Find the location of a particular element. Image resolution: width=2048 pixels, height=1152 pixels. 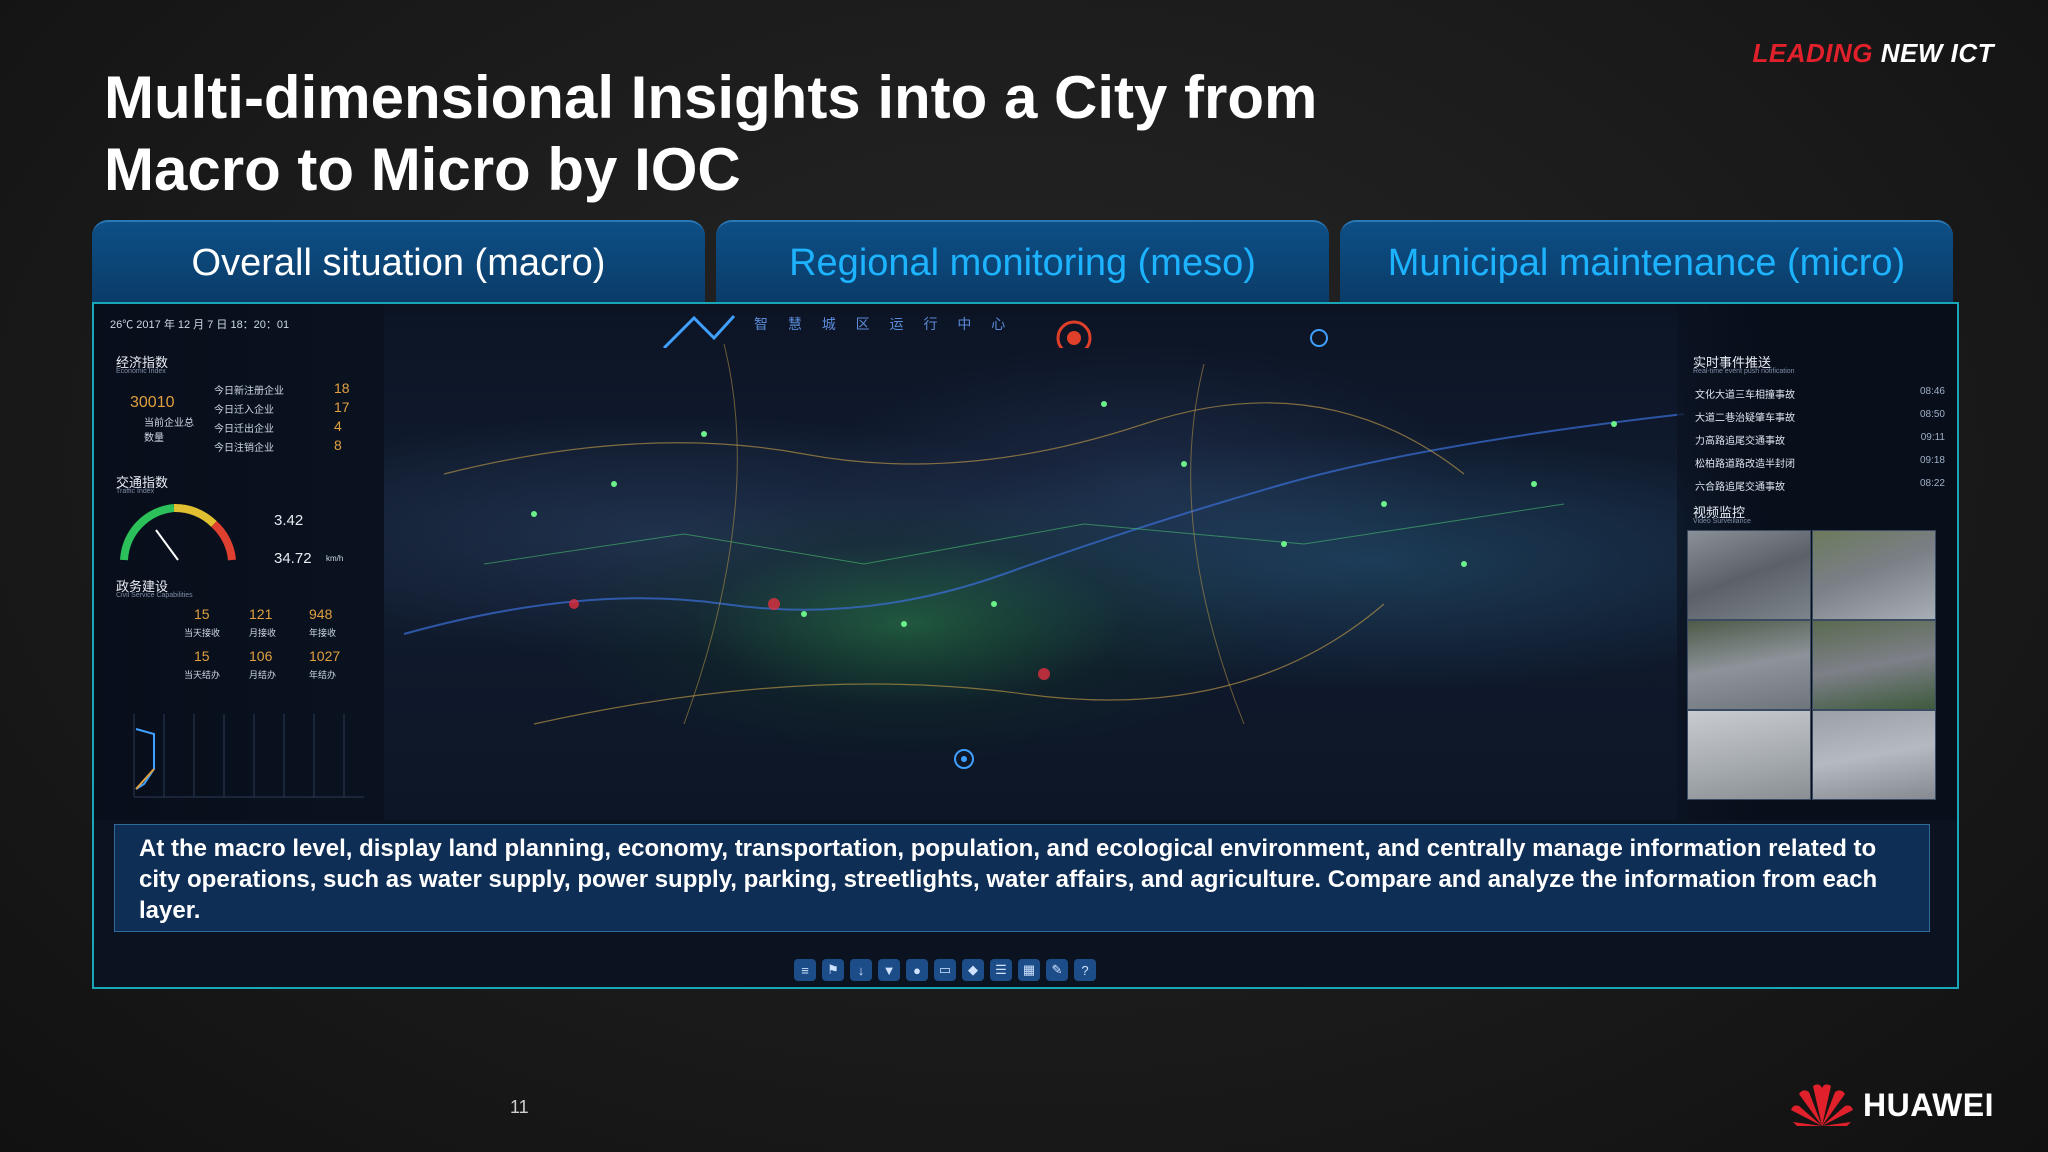

economy-item-label: 今日迁入企业 is located at coordinates (244, 410).